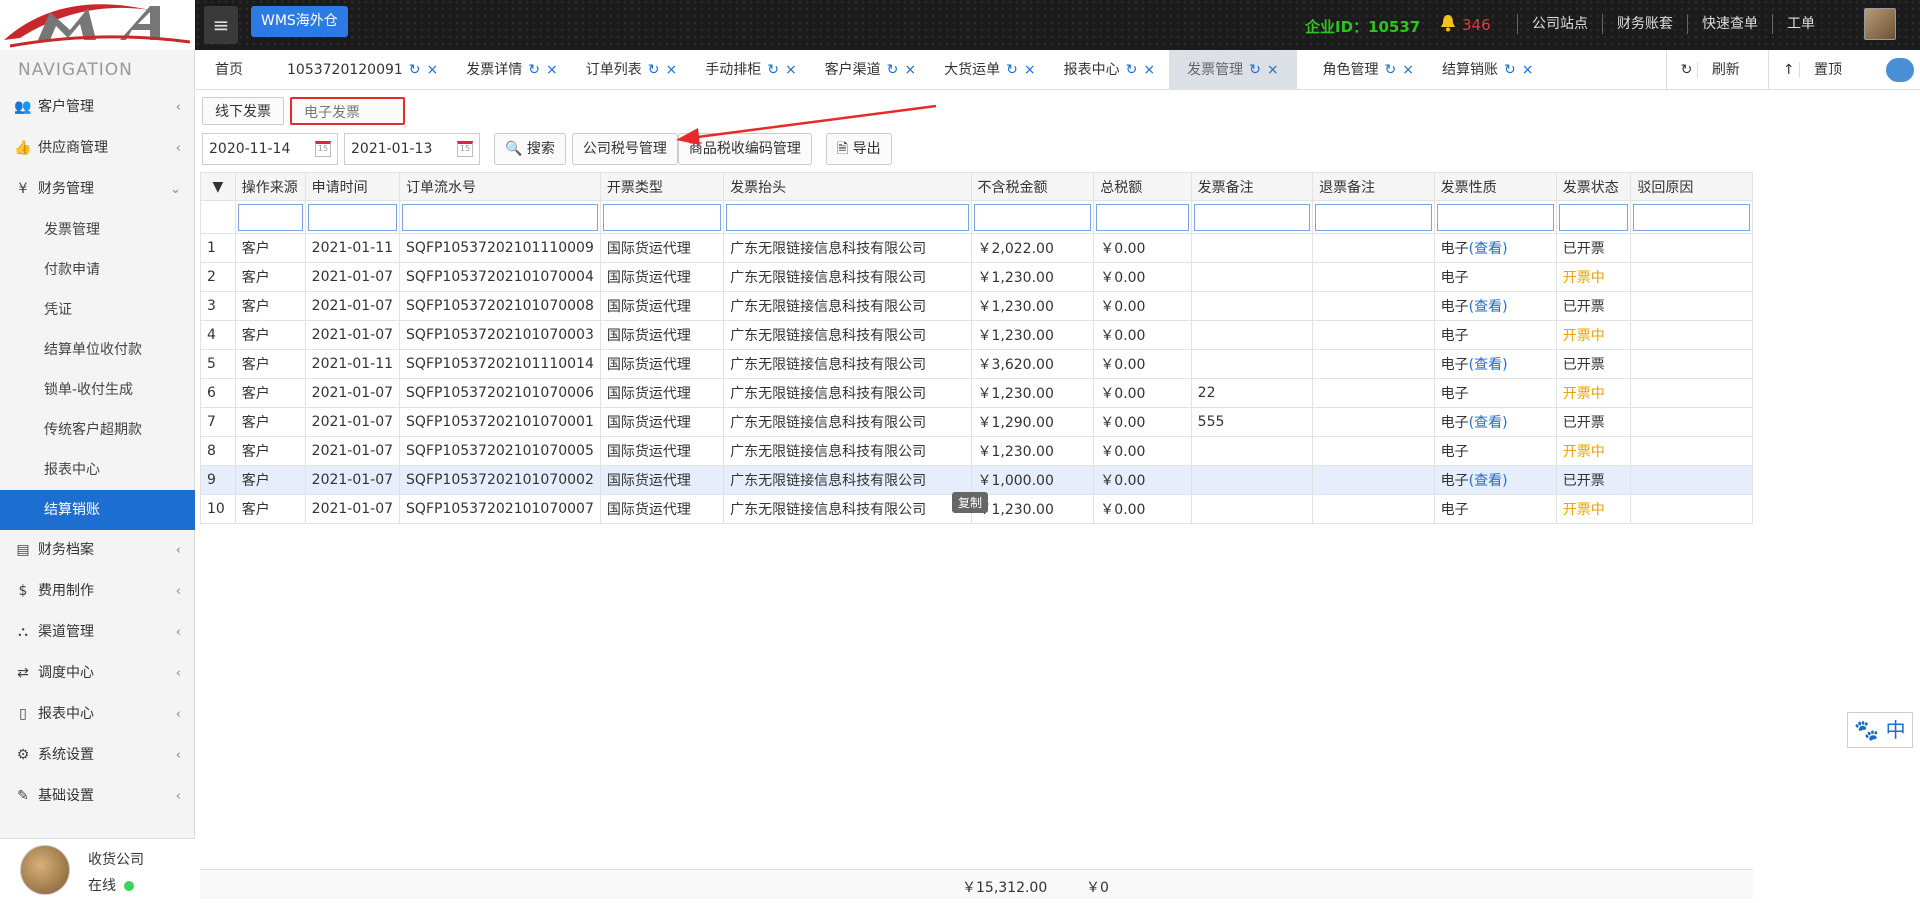 This screenshot has width=1920, height=903. What do you see at coordinates (97, 796) in the screenshot?
I see `sidebar-item-basic: ✎ 基础设置 ‹` at bounding box center [97, 796].